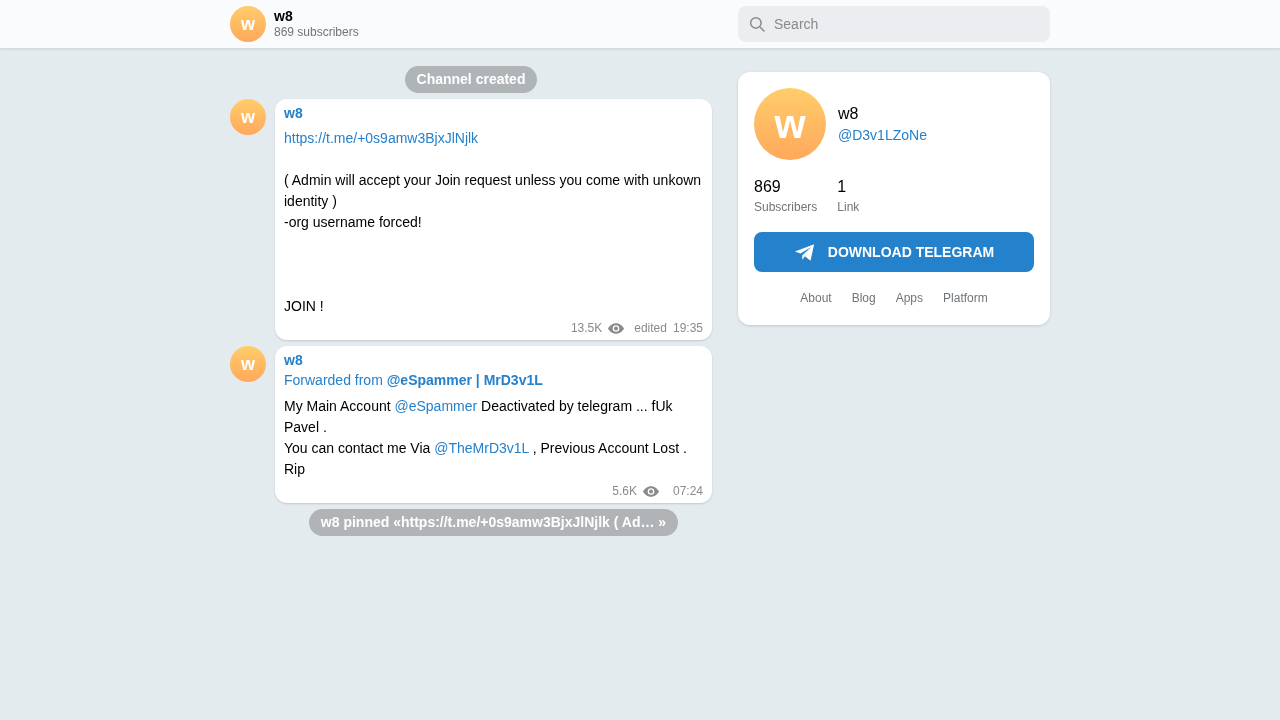  Describe the element at coordinates (586, 328) in the screenshot. I see `view-count: 13.5K` at that location.